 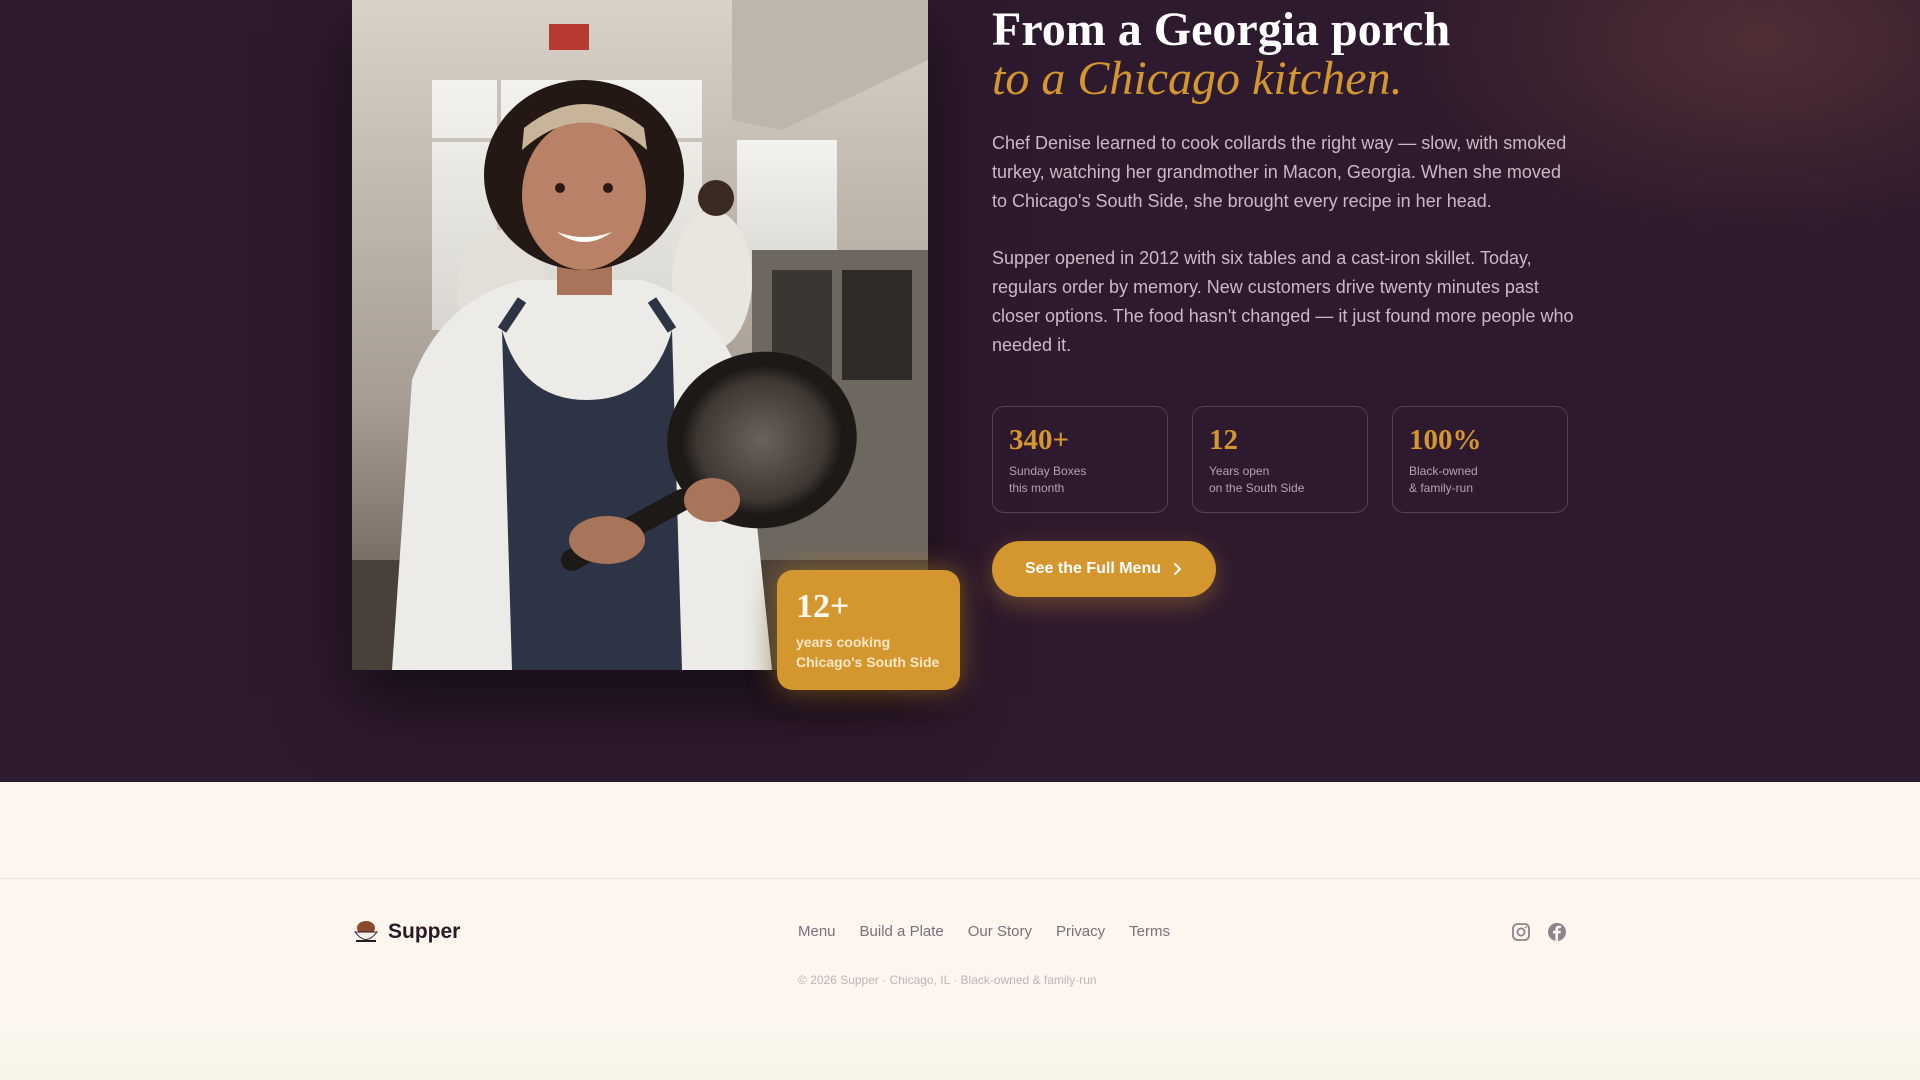 What do you see at coordinates (1197, 78) in the screenshot?
I see `headline-line-2: to a Chicago kitchen.` at bounding box center [1197, 78].